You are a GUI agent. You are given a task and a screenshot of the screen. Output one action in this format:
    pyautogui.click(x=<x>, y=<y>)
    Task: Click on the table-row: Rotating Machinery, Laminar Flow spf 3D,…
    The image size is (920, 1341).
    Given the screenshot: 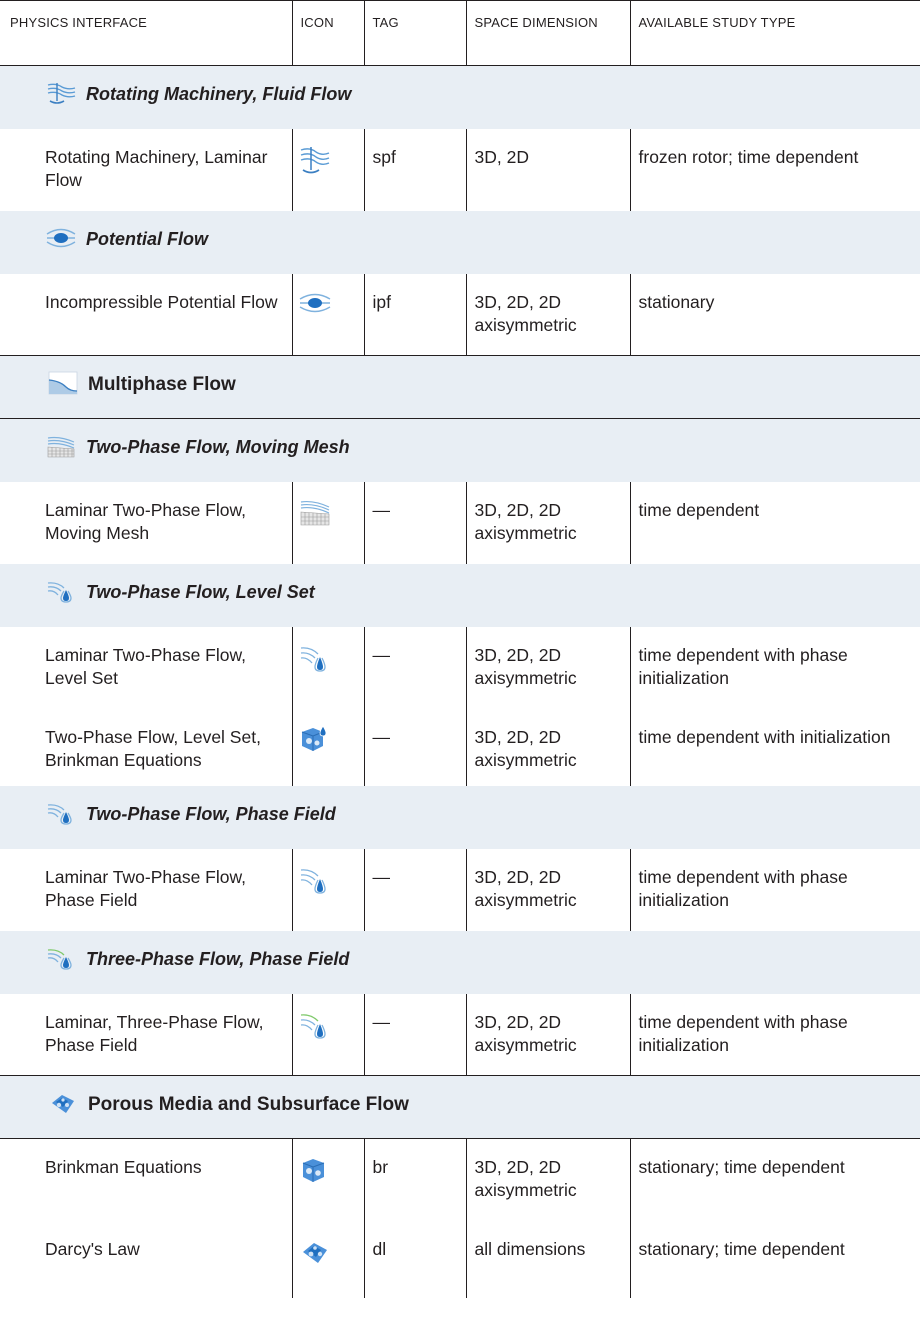 What is the action you would take?
    pyautogui.click(x=460, y=169)
    